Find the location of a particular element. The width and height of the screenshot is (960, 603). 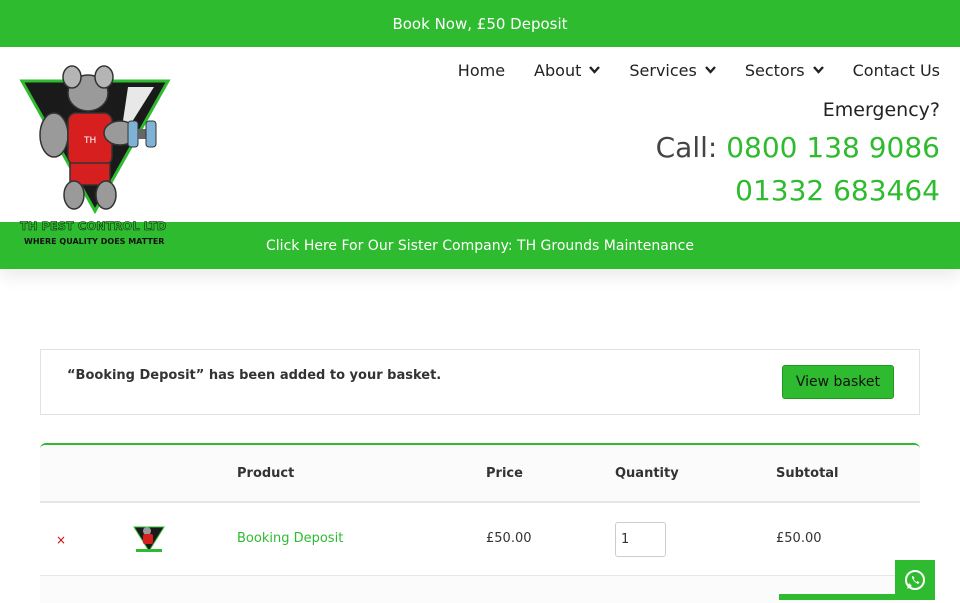

view-basket-button: View basket is located at coordinates (837, 382).